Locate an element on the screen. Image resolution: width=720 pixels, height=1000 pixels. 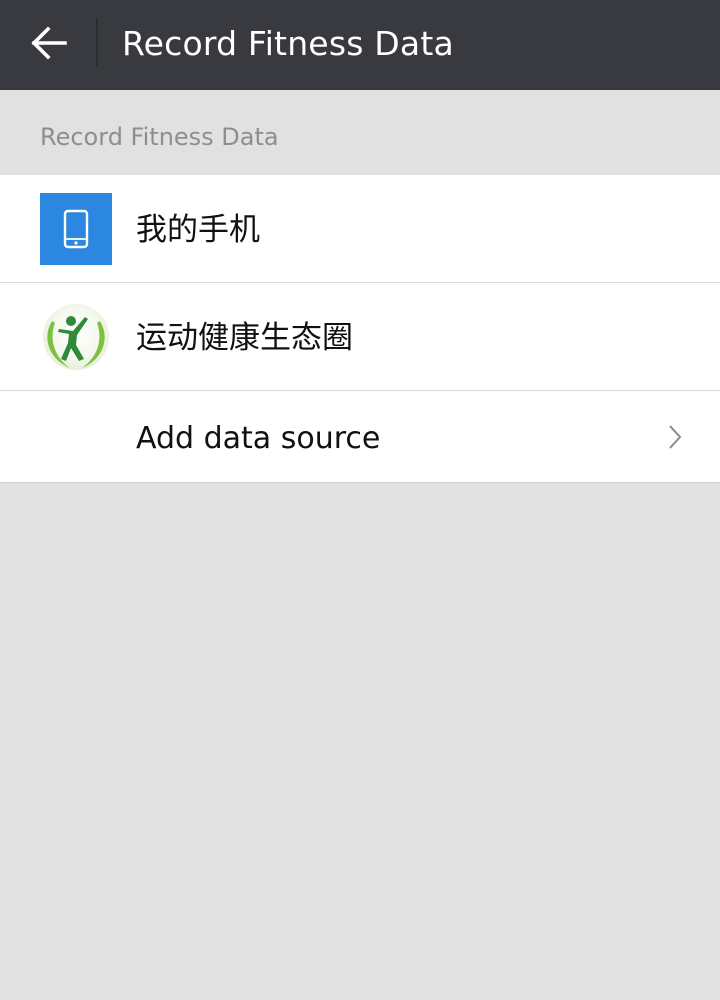
phone-icon is located at coordinates (76, 229).